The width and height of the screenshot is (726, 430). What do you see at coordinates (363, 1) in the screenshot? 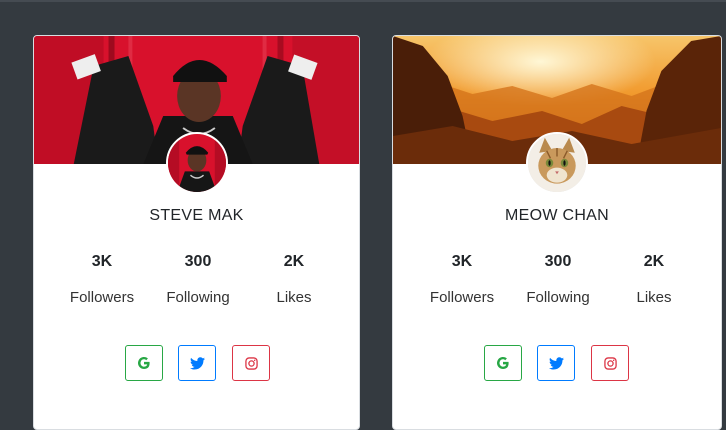
I see `page-top-divider` at bounding box center [363, 1].